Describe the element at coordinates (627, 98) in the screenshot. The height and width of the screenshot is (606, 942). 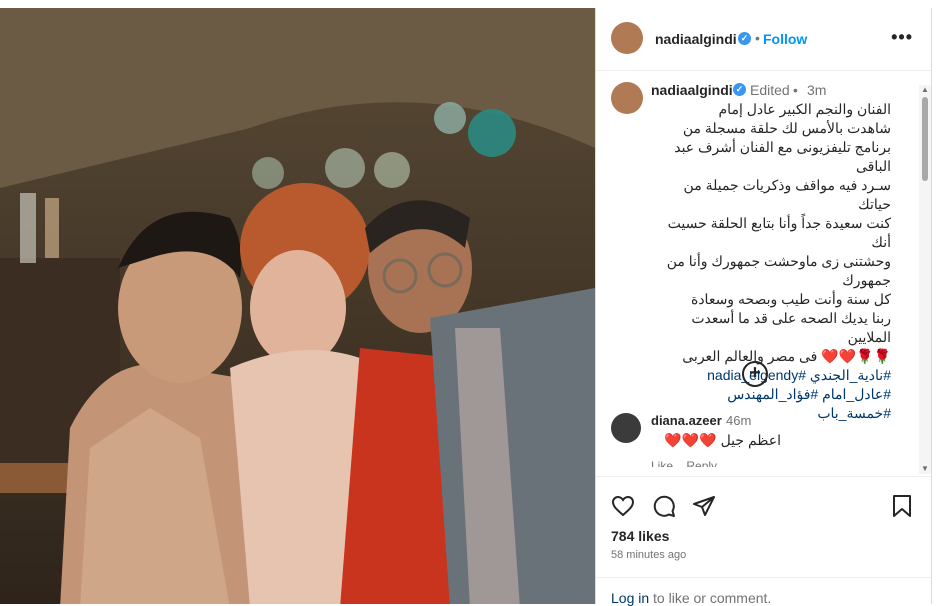
I see `caption-author-avatar` at that location.